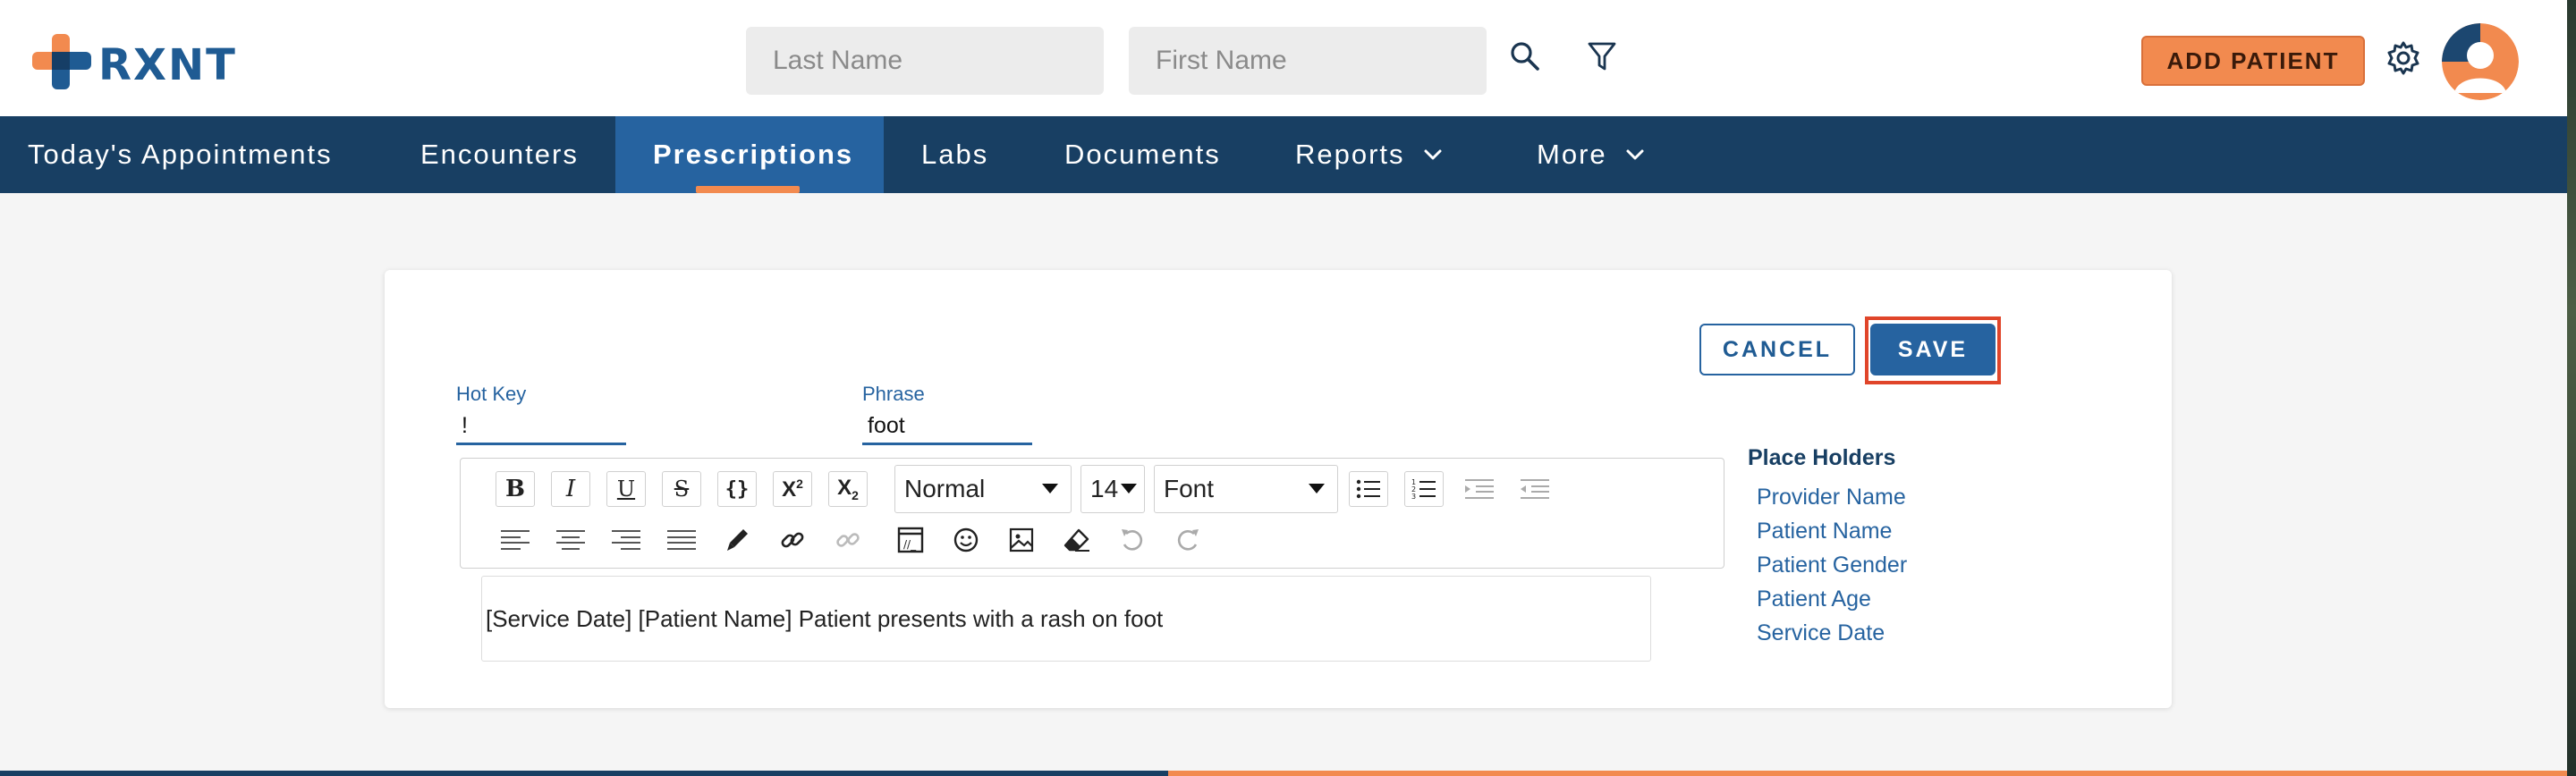  I want to click on cancel-button: CANCEL, so click(1777, 349).